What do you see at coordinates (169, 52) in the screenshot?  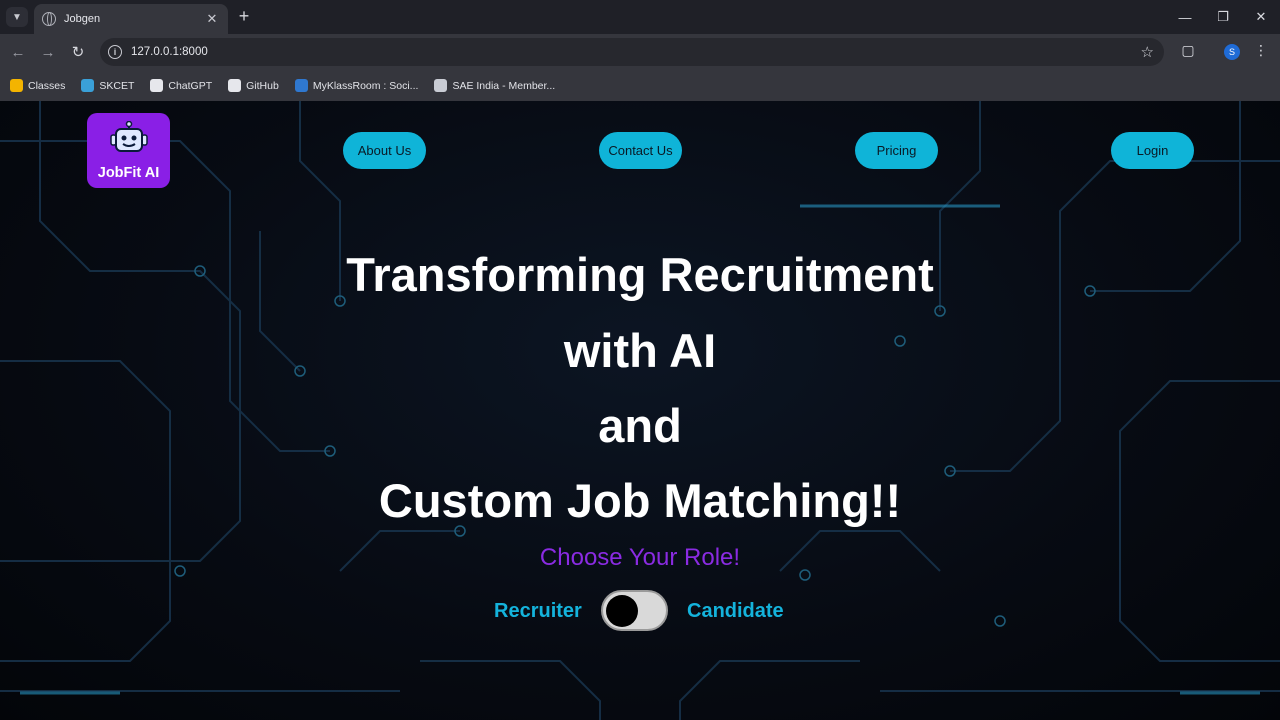 I see `url-text: 127.0.0.1:8000` at bounding box center [169, 52].